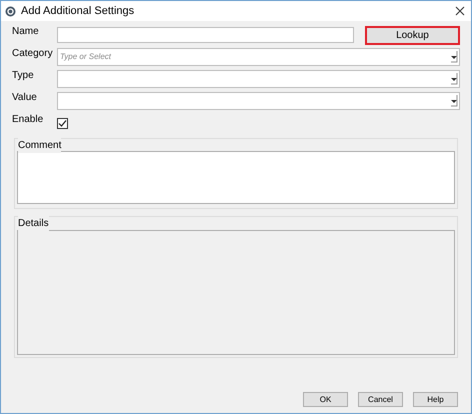  Describe the element at coordinates (435, 399) in the screenshot. I see `dialog-button: Help` at that location.